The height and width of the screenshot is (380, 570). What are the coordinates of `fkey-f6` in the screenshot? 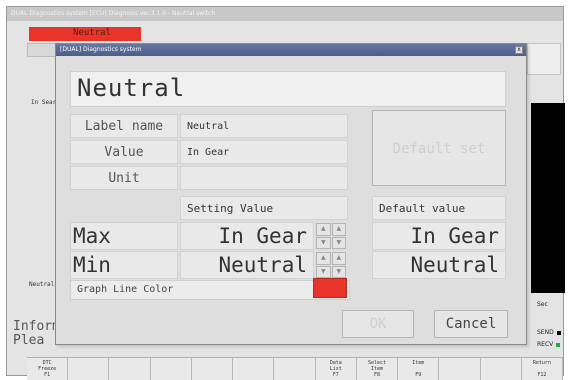 It's located at (254, 369).